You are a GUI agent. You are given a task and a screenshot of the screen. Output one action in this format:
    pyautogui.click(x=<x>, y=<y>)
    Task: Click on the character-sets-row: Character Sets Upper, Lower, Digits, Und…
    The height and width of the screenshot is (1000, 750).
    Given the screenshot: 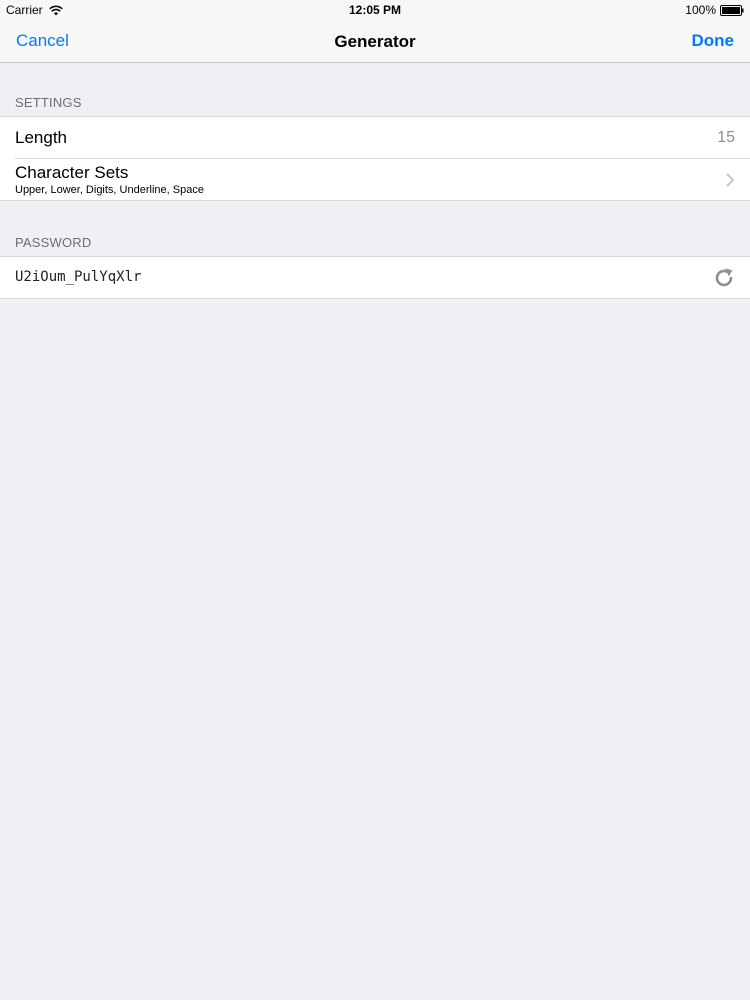 What is the action you would take?
    pyautogui.click(x=375, y=179)
    